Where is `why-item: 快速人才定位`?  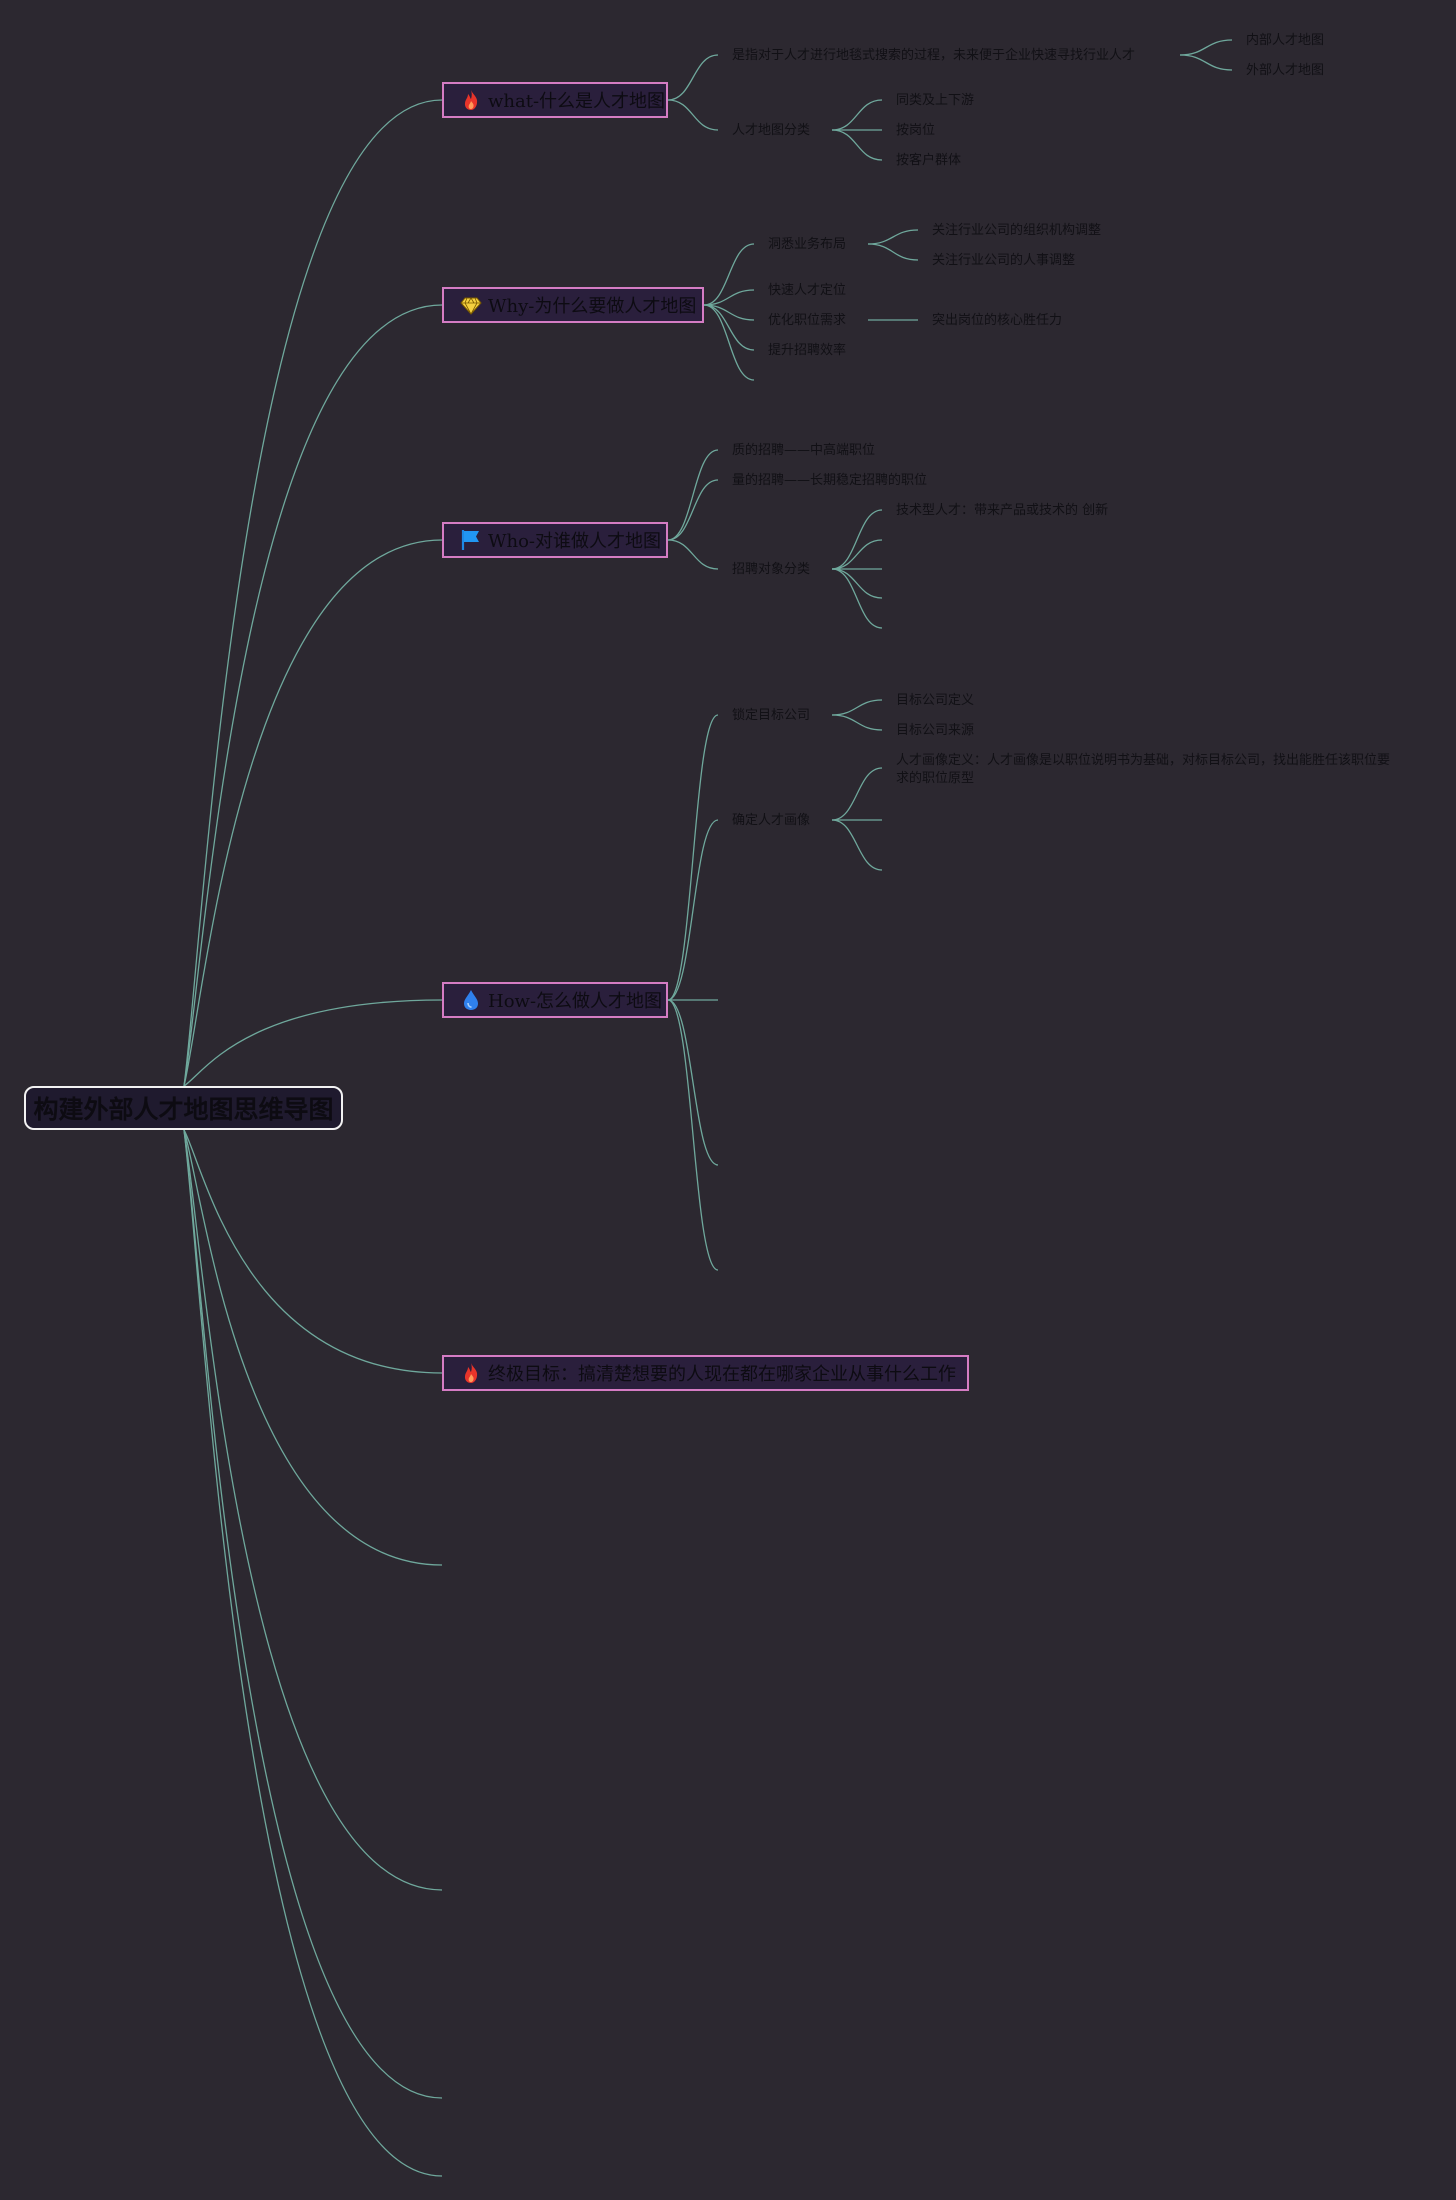
why-item: 快速人才定位 is located at coordinates (807, 291).